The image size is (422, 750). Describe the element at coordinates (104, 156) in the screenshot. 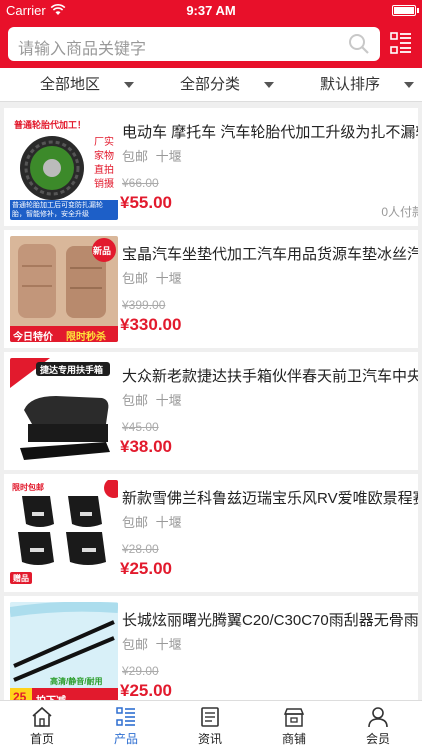

I see `side-text-line: 家物` at that location.